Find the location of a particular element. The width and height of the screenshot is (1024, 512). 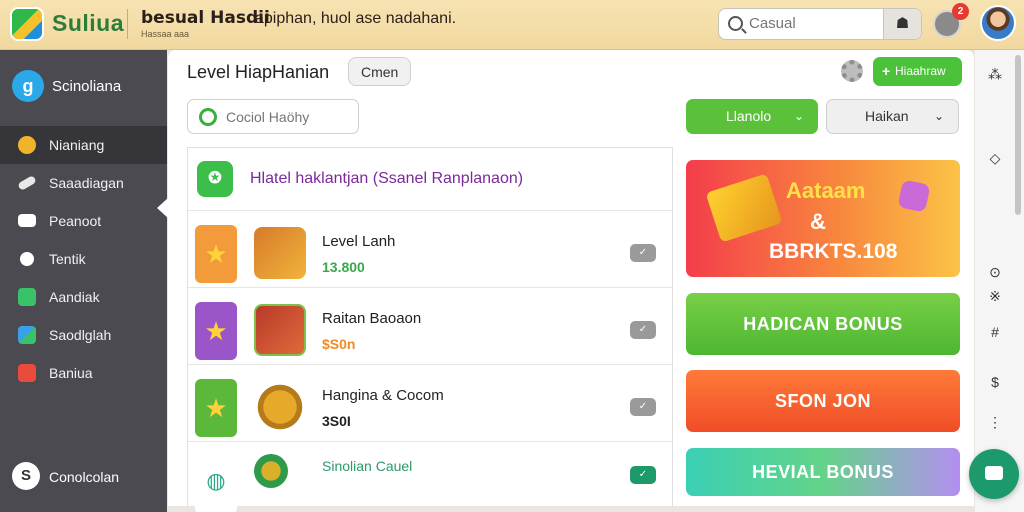

help-icon: S is located at coordinates (26, 476).